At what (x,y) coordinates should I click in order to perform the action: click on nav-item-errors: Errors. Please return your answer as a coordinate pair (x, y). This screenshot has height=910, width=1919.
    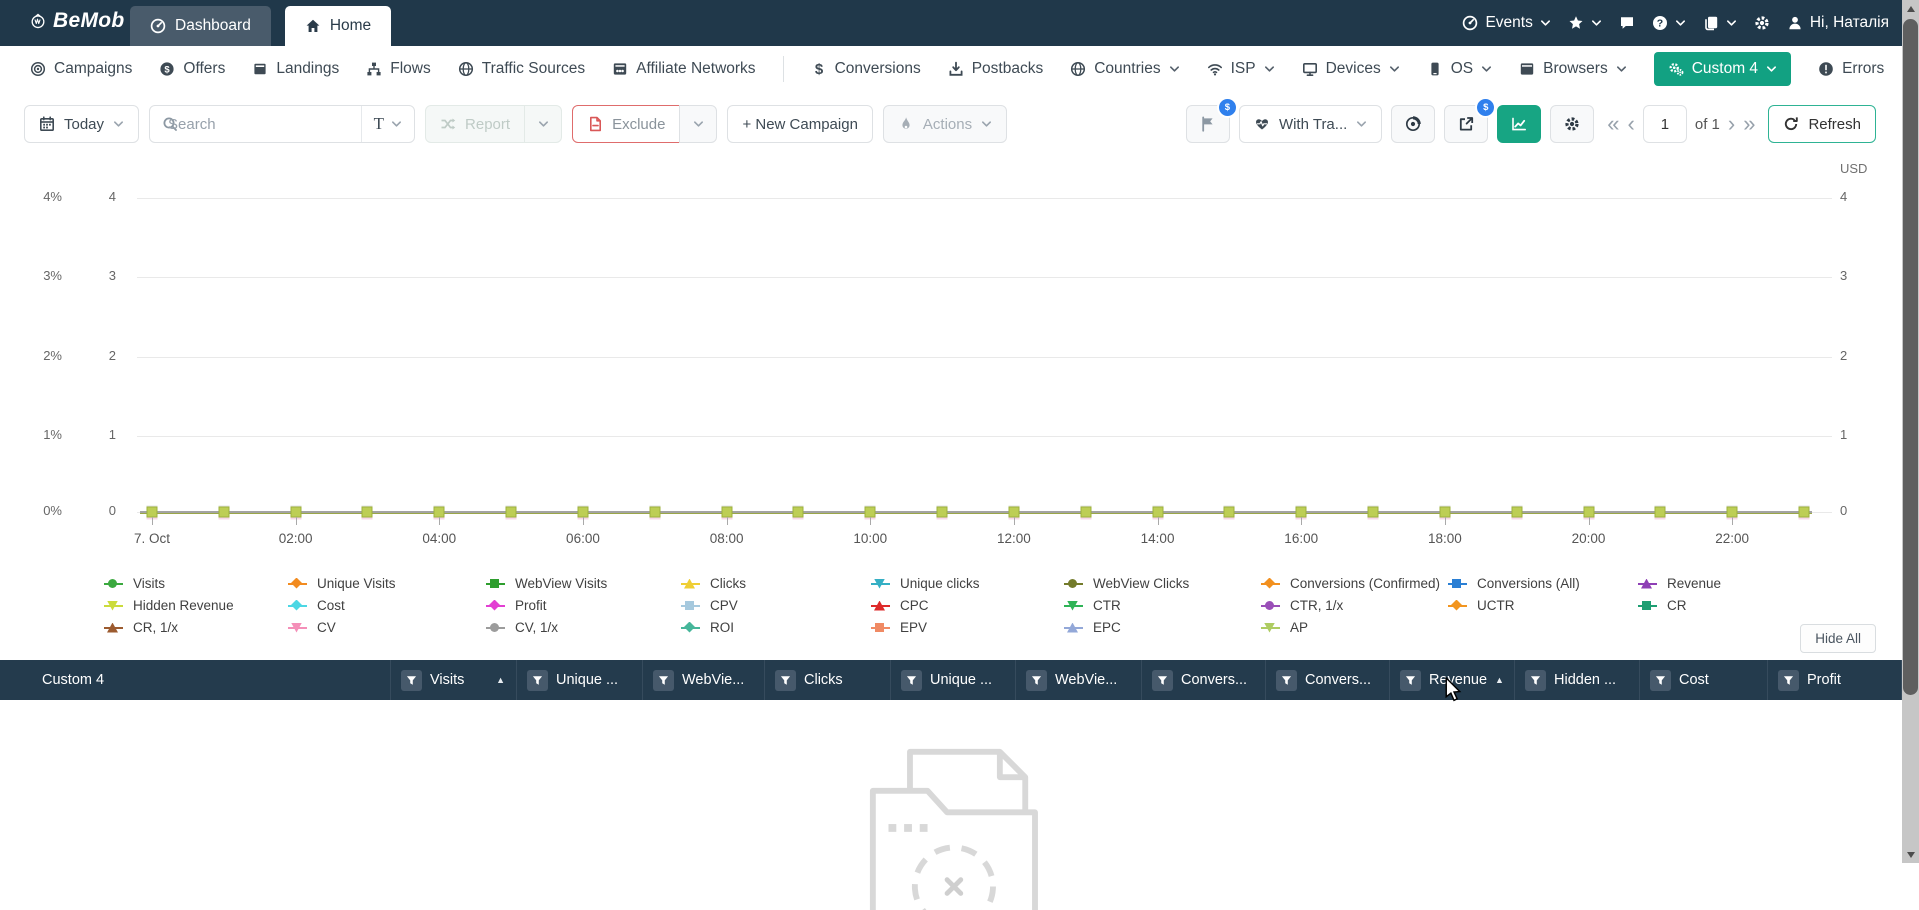
    Looking at the image, I should click on (1851, 69).